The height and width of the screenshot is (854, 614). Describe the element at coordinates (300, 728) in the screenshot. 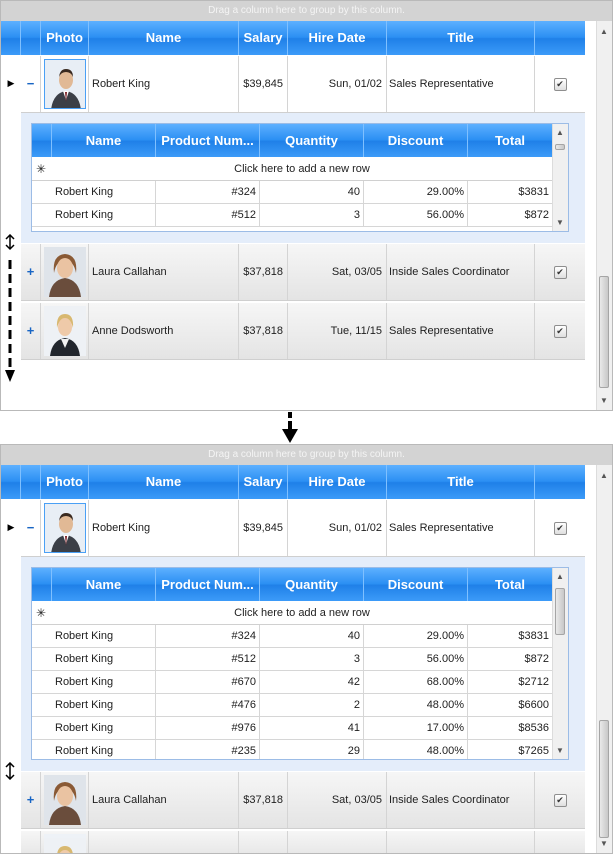

I see `order-row: Robert King #976 41 17.00% $8536` at that location.